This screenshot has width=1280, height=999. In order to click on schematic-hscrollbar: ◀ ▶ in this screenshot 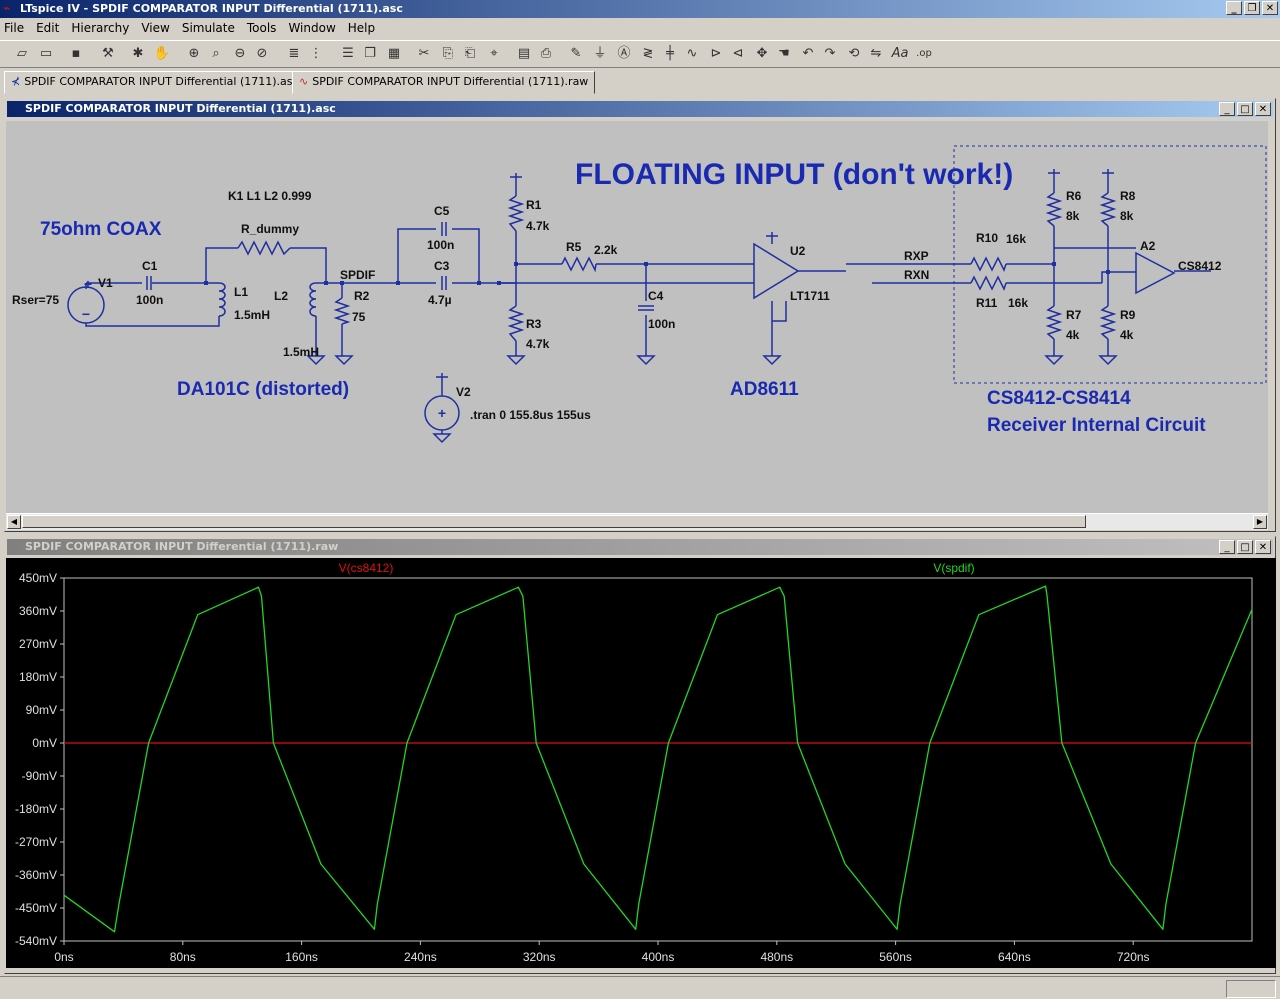, I will do `click(637, 521)`.